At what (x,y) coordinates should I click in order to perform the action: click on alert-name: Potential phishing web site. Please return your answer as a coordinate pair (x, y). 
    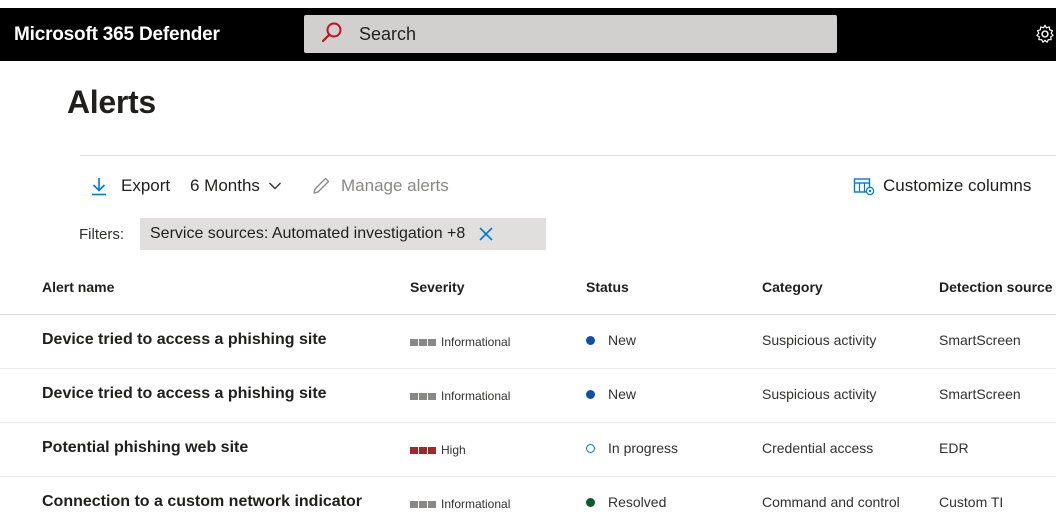
    Looking at the image, I should click on (145, 448).